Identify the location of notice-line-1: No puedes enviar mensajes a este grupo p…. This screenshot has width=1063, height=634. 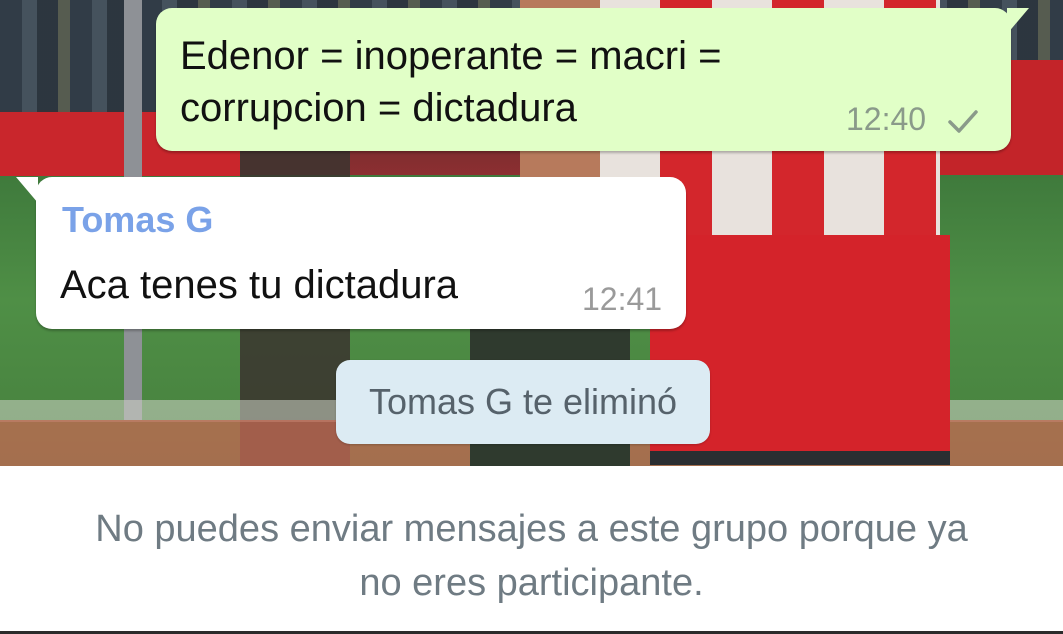
(531, 529).